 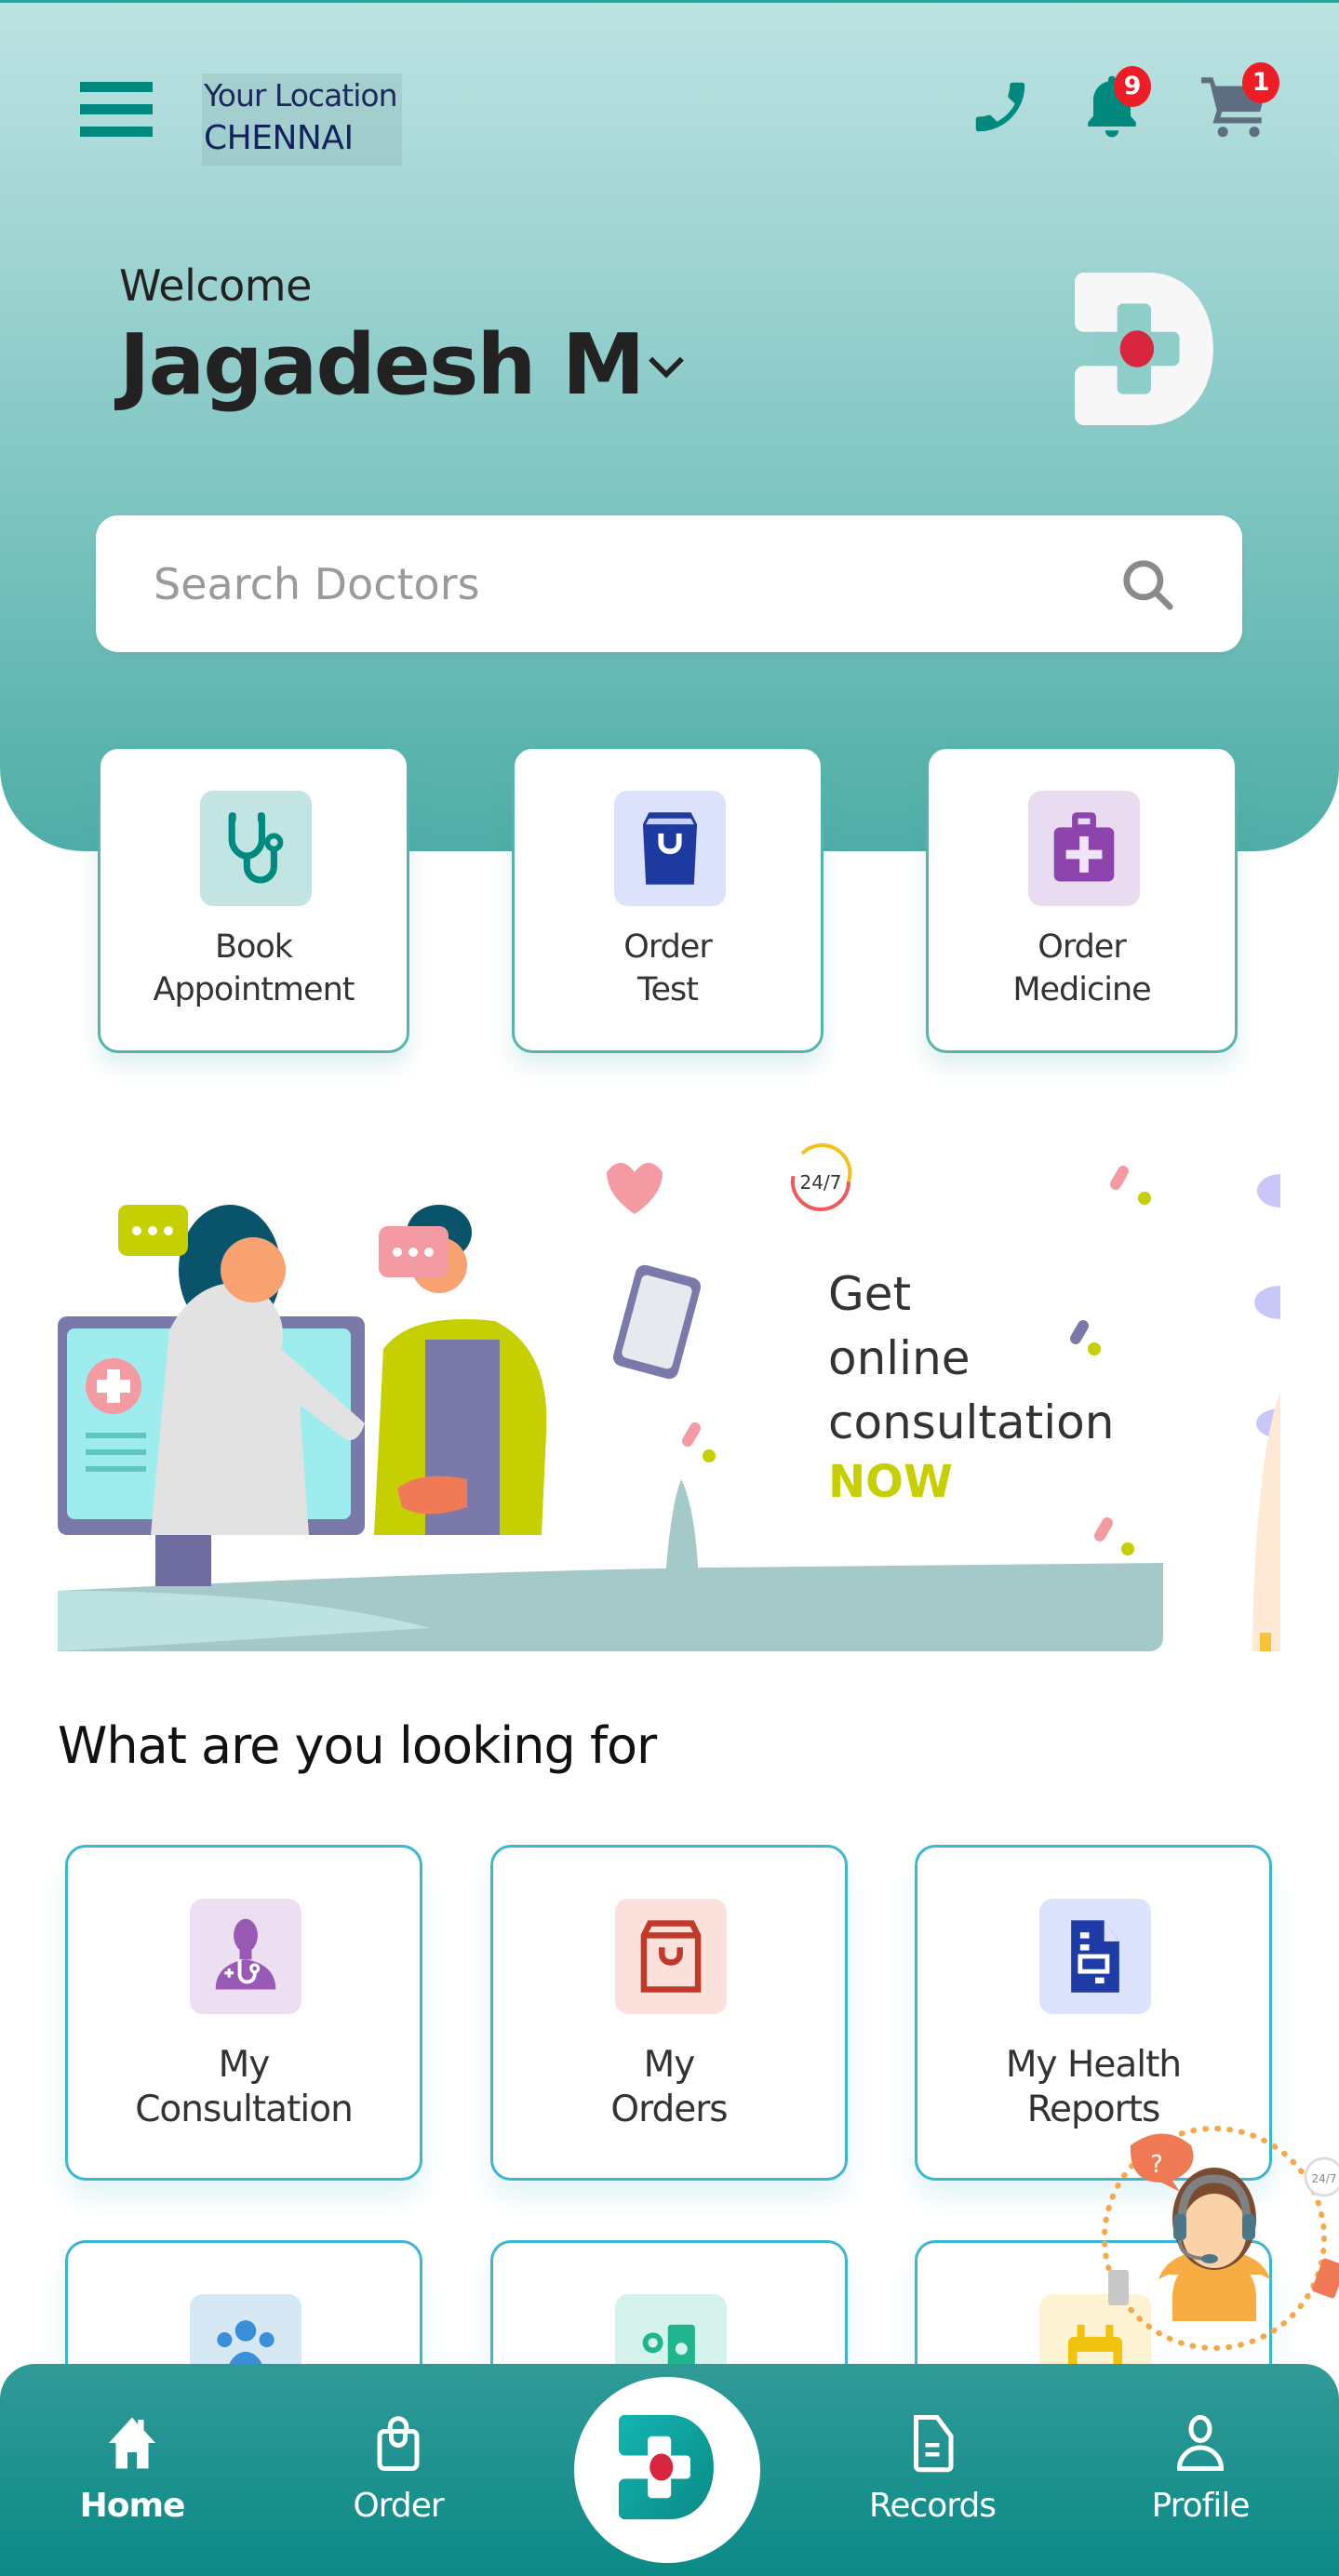 I want to click on search-icon, so click(x=1148, y=585).